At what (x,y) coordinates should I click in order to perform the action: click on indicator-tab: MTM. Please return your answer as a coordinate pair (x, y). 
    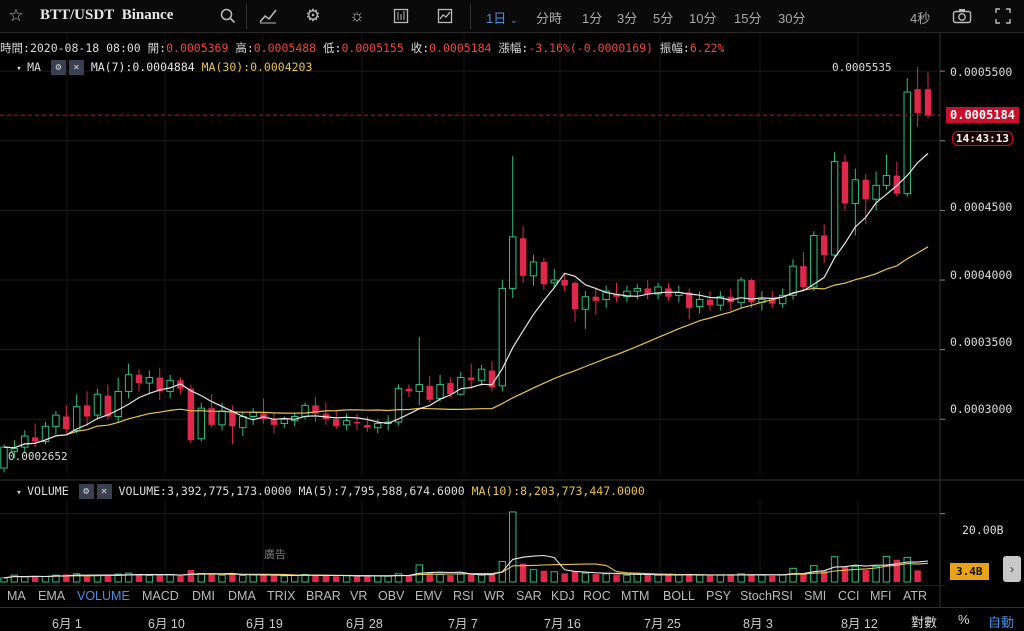
    Looking at the image, I should click on (635, 596).